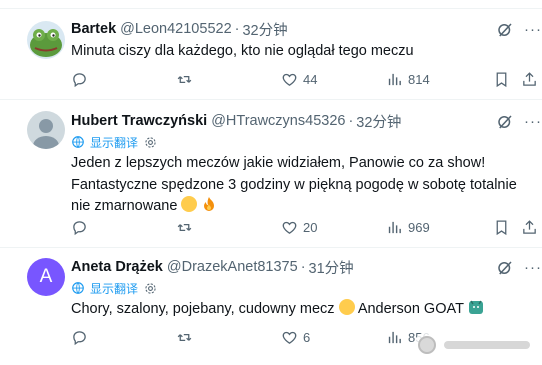 The width and height of the screenshot is (542, 365). What do you see at coordinates (278, 121) in the screenshot?
I see `author-handle: @HTrawczyns45326` at bounding box center [278, 121].